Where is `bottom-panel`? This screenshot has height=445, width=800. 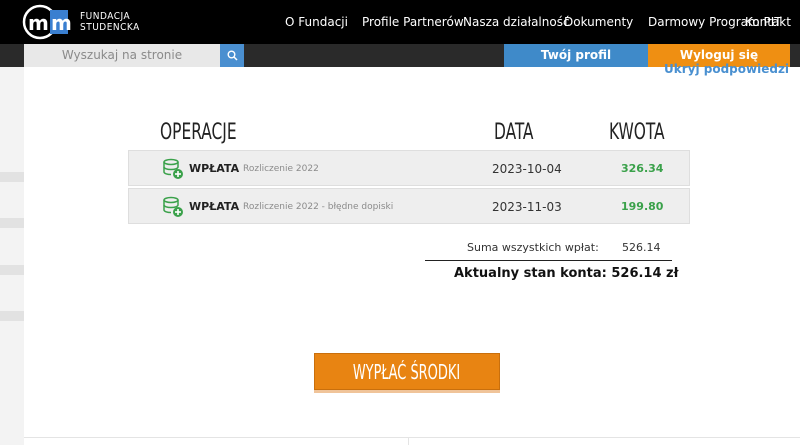
bottom-panel is located at coordinates (412, 441).